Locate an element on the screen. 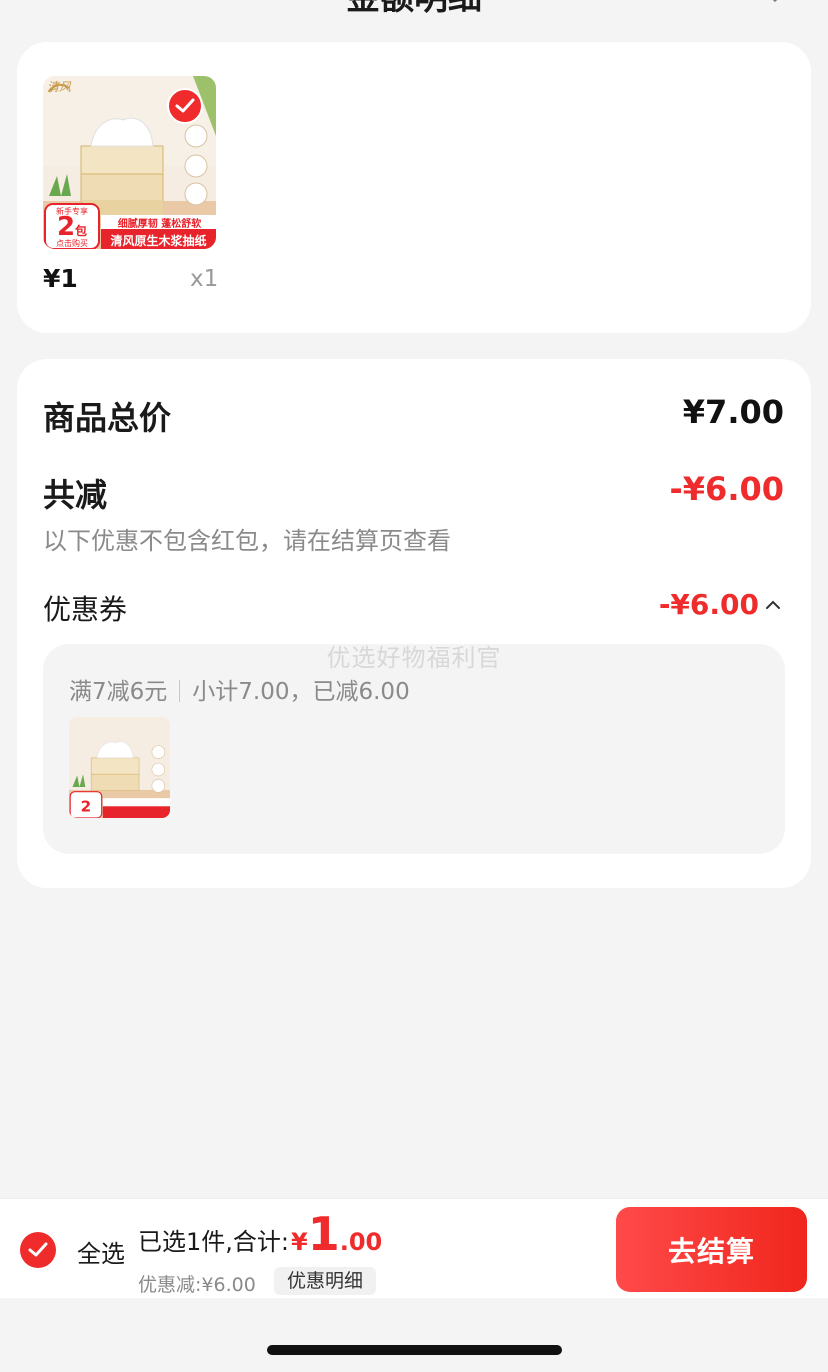  product-price: ¥1 is located at coordinates (60, 278).